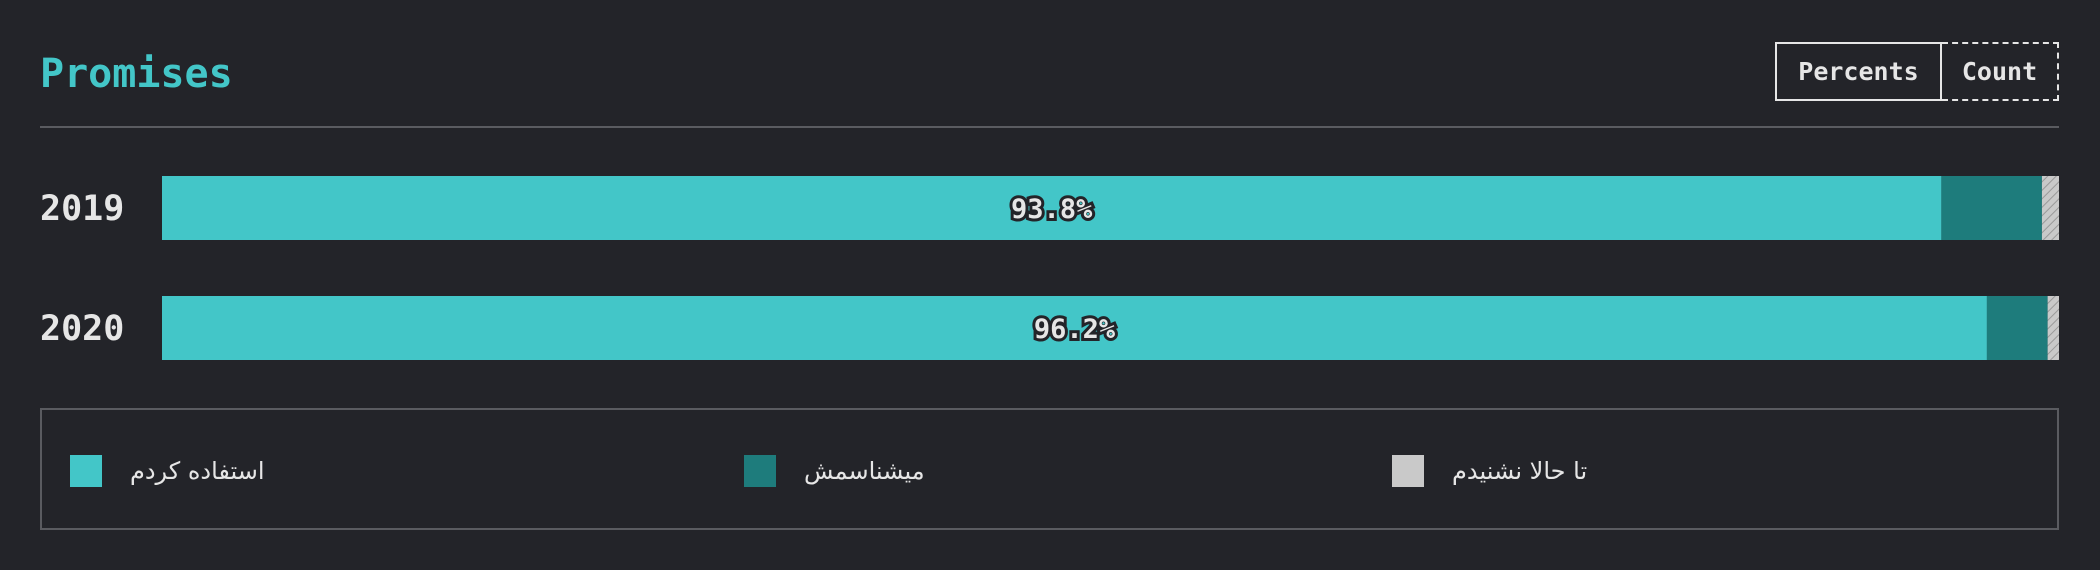  I want to click on legend-label-used: استفاده کردم, so click(197, 471).